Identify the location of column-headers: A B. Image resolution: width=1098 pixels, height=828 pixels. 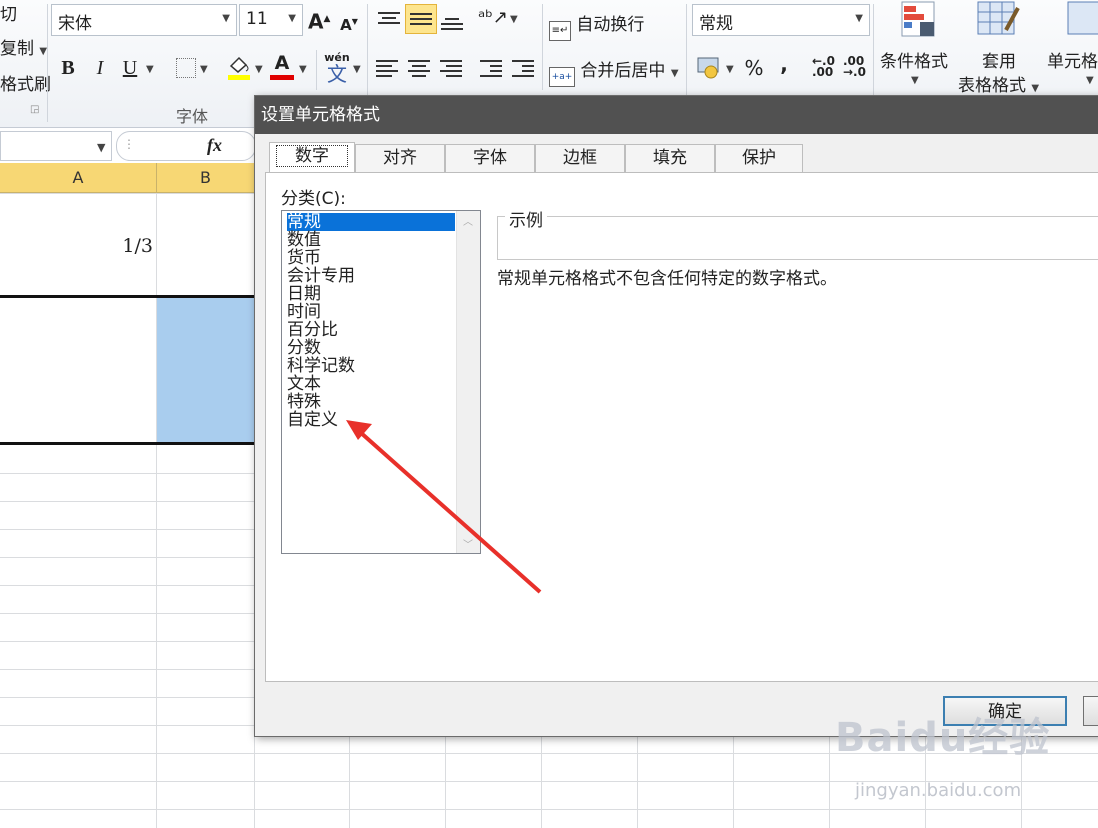
(130, 178).